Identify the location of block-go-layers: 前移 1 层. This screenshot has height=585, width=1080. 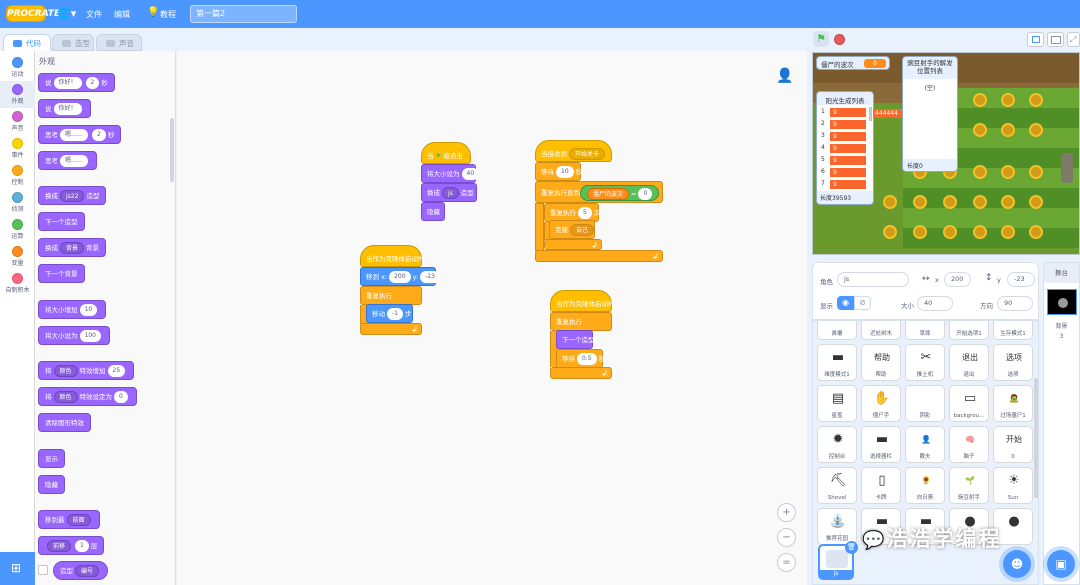
(71, 545).